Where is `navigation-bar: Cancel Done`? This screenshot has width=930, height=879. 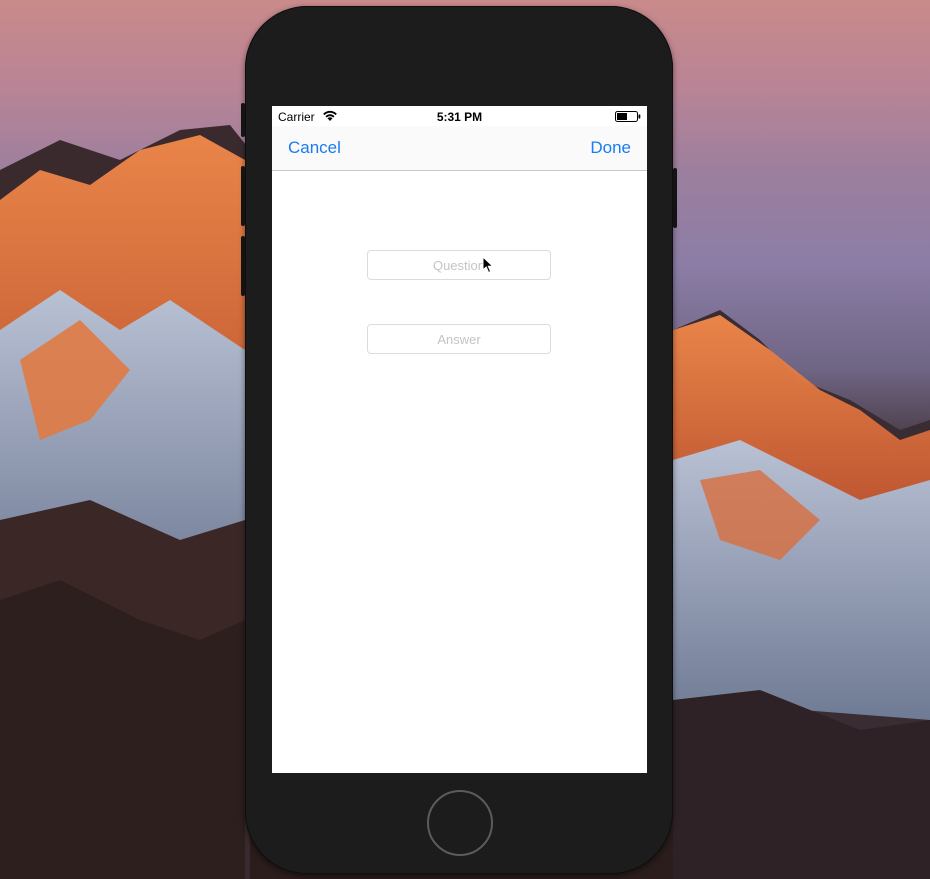 navigation-bar: Cancel Done is located at coordinates (459, 148).